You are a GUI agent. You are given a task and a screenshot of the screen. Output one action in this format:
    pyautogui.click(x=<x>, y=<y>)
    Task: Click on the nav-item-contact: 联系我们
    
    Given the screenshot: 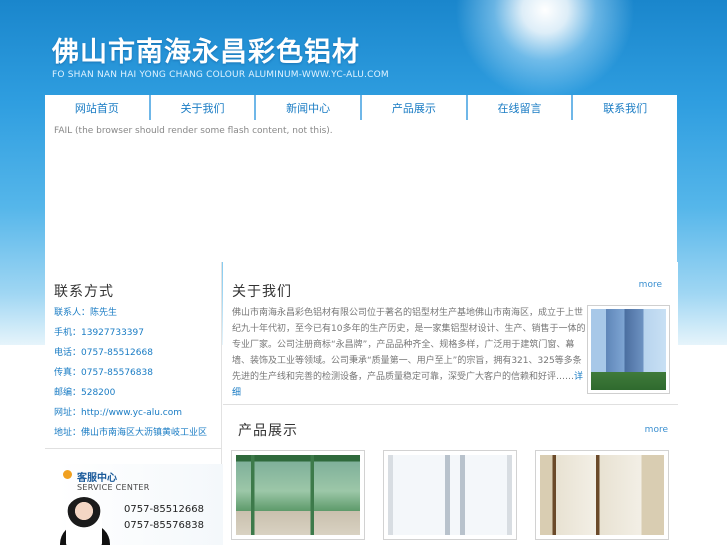 What is the action you would take?
    pyautogui.click(x=625, y=107)
    